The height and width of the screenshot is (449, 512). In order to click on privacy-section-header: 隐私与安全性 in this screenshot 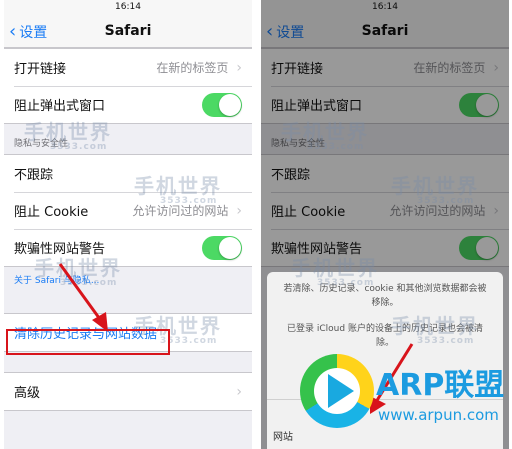, I will do `click(41, 144)`.